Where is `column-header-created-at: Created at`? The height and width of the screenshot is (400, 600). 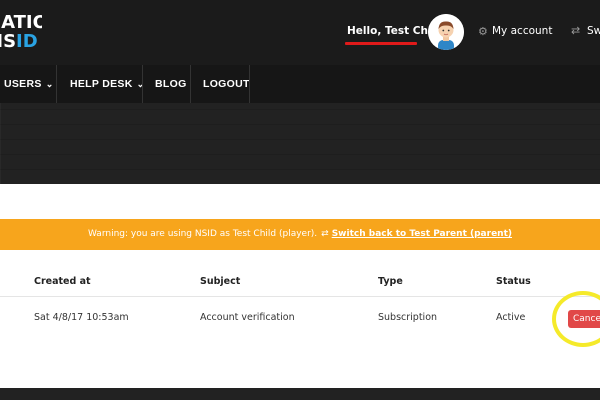 column-header-created-at: Created at is located at coordinates (62, 281).